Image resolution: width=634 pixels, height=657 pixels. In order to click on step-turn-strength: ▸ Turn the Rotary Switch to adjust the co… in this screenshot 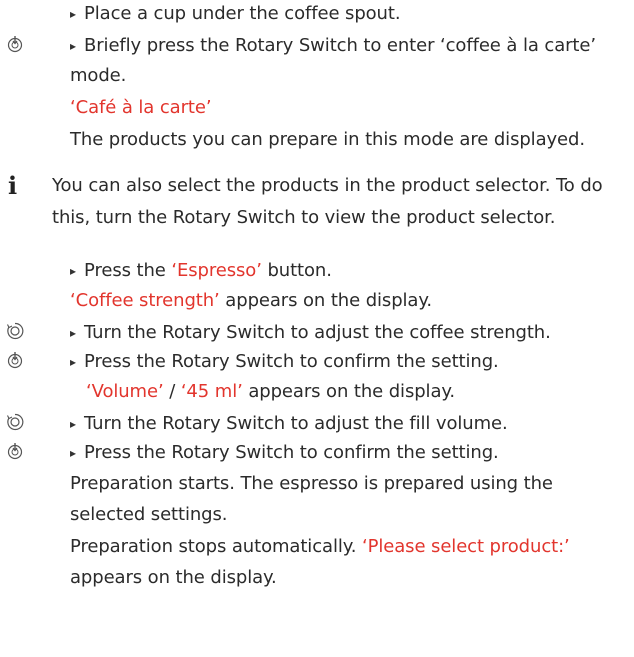, I will do `click(310, 332)`.